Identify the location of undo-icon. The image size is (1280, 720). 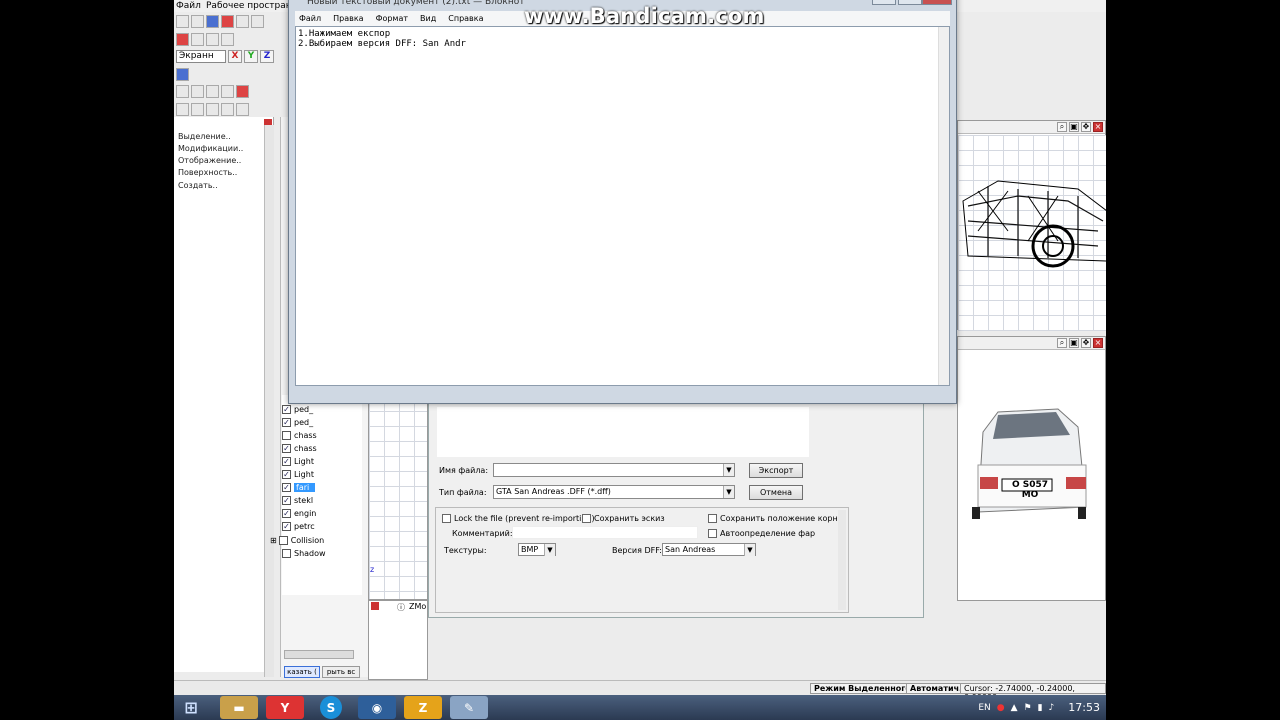
(257, 21).